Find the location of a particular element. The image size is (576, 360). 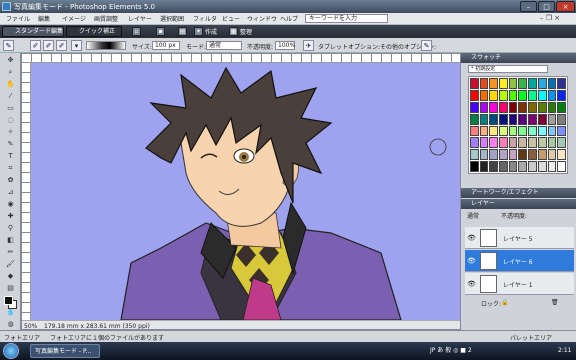

opacity-input: 100% is located at coordinates (285, 45).